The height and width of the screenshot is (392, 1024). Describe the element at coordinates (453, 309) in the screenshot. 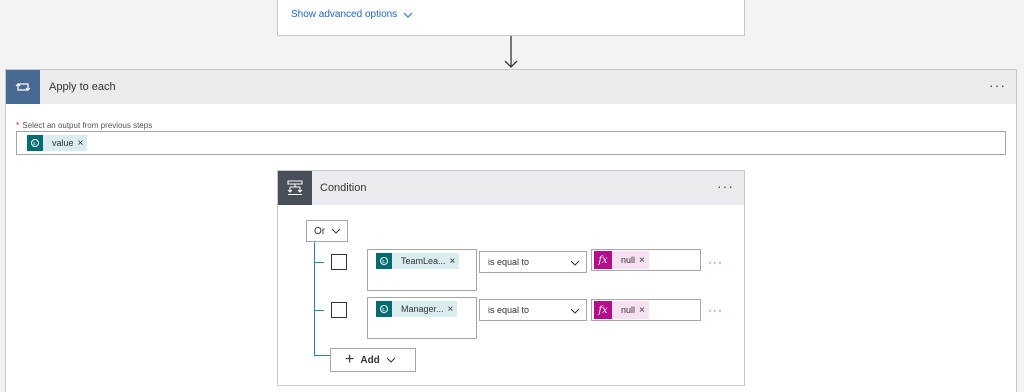

I see `row-2-left-token-remove-button: ×` at that location.